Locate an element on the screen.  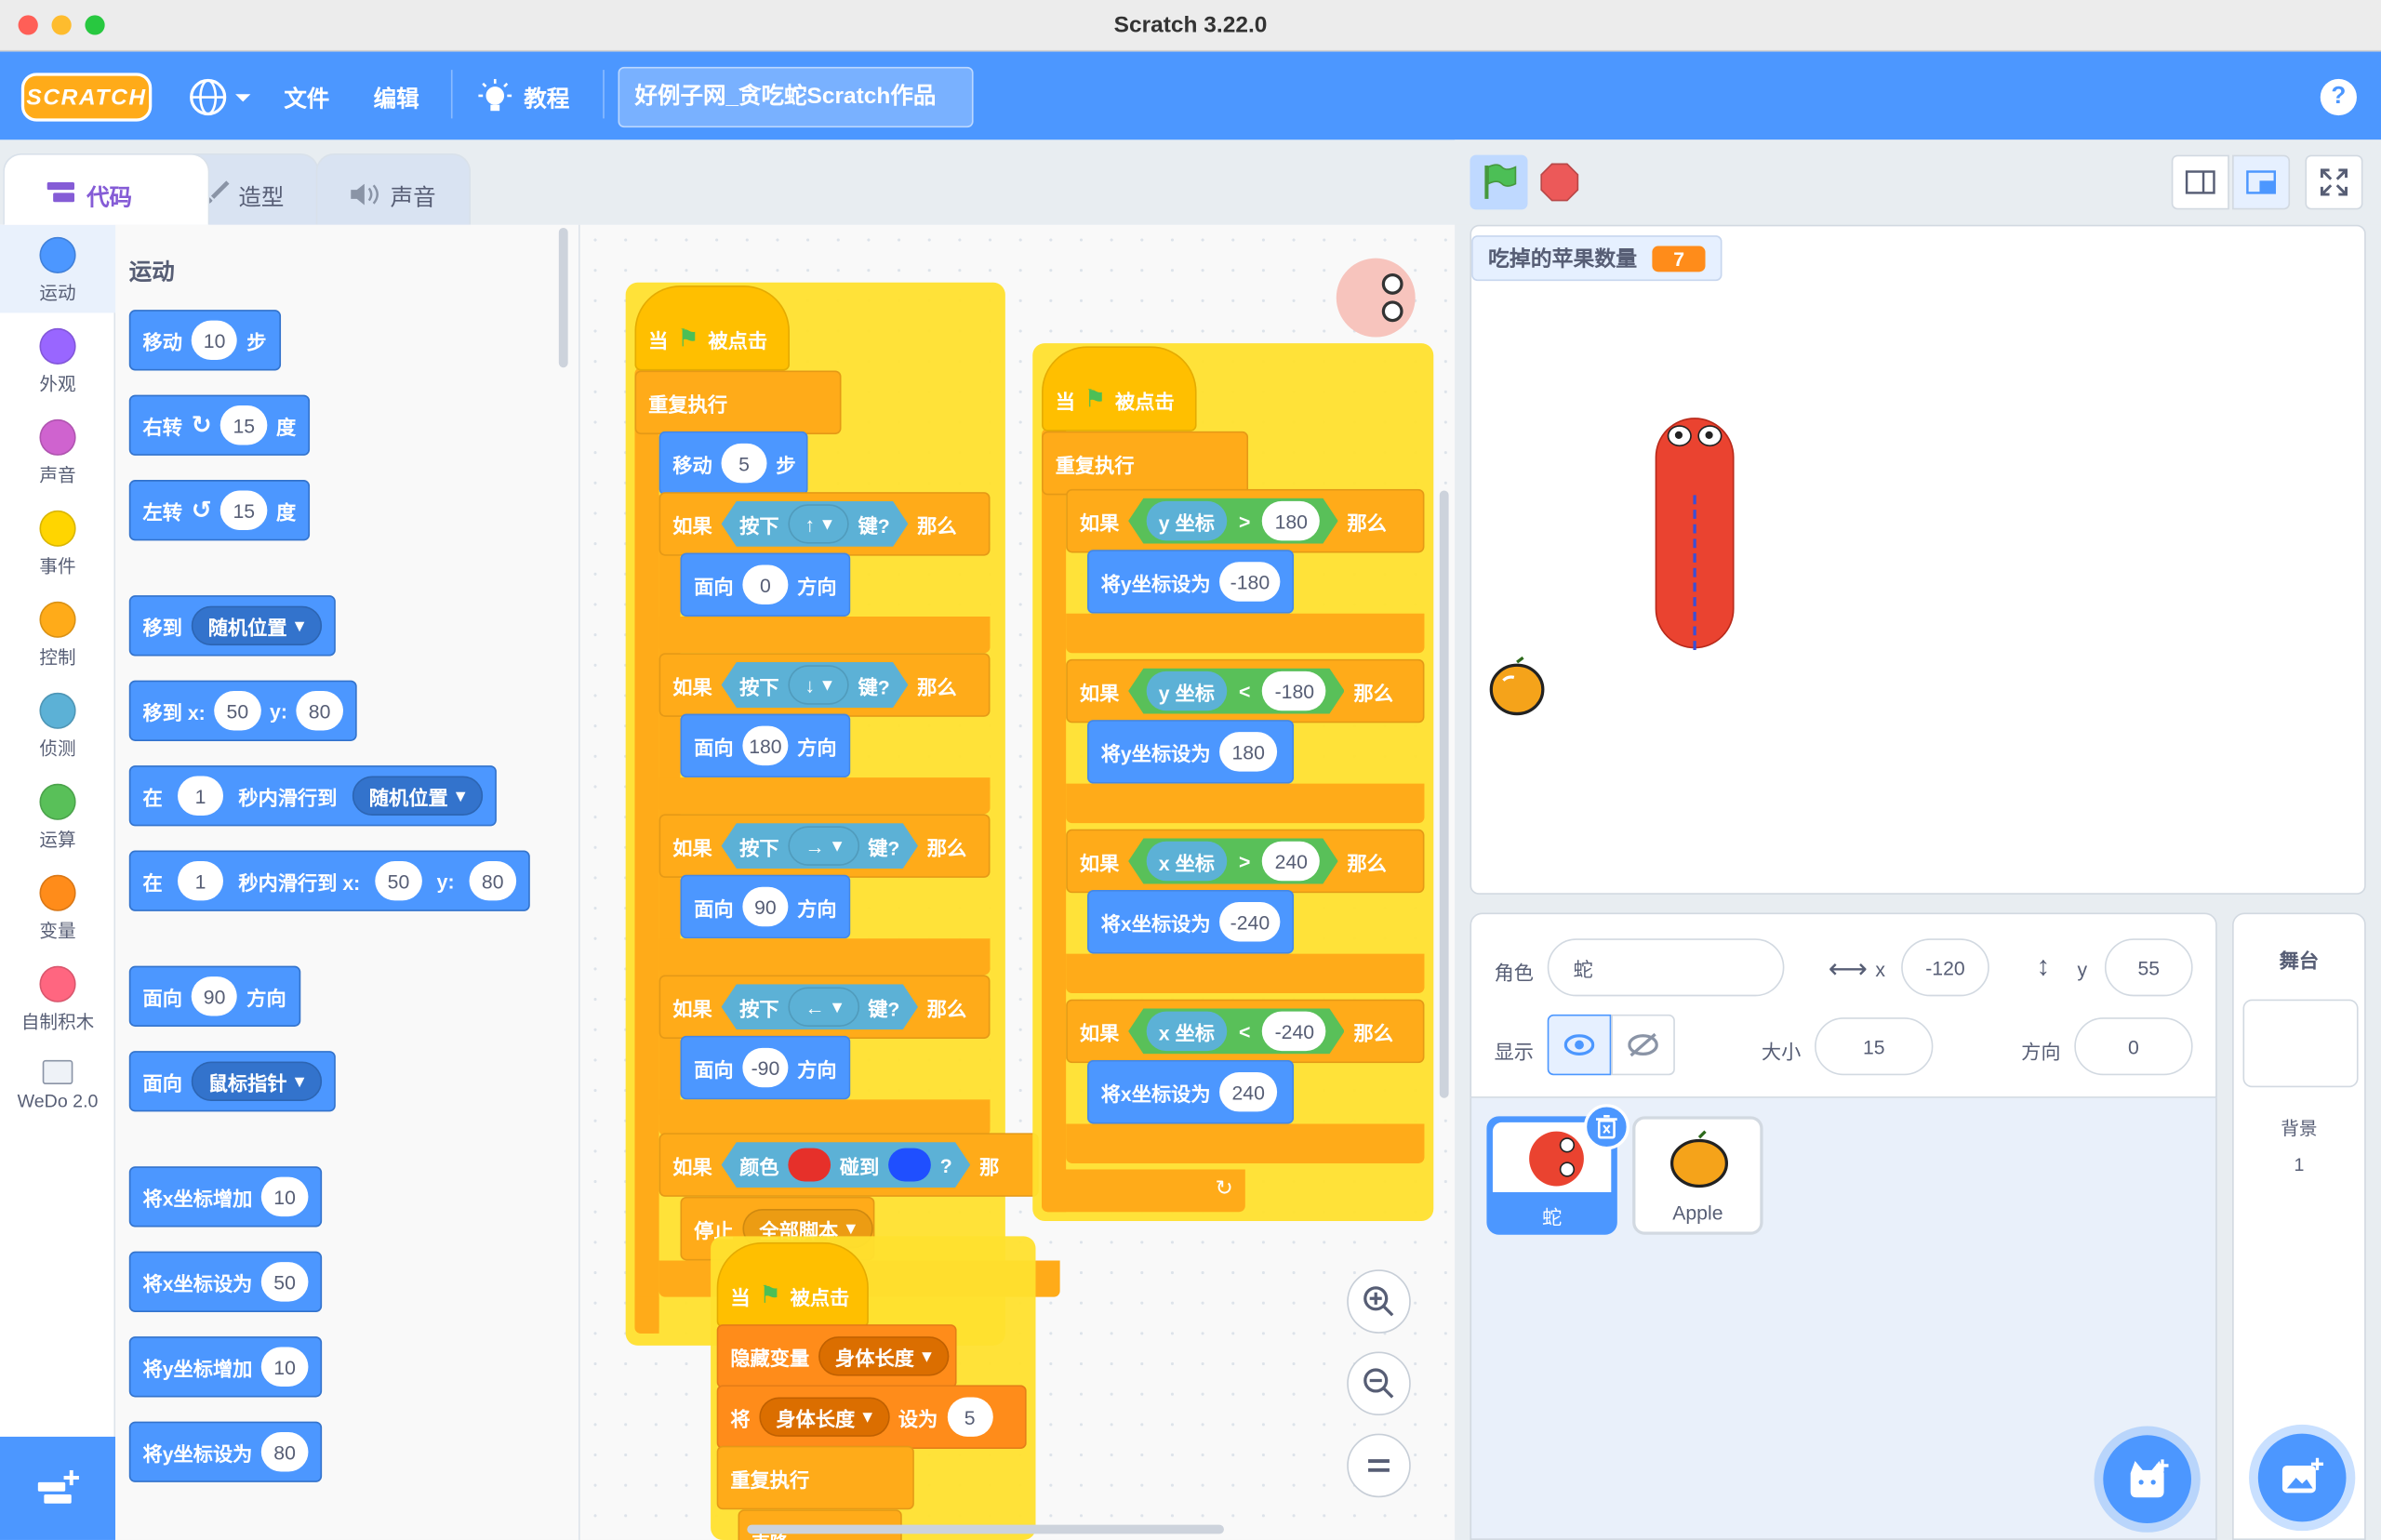
if-key-pressed-block: 如果 按下 ↓ ▾ 键? 那么 is located at coordinates (824, 685).